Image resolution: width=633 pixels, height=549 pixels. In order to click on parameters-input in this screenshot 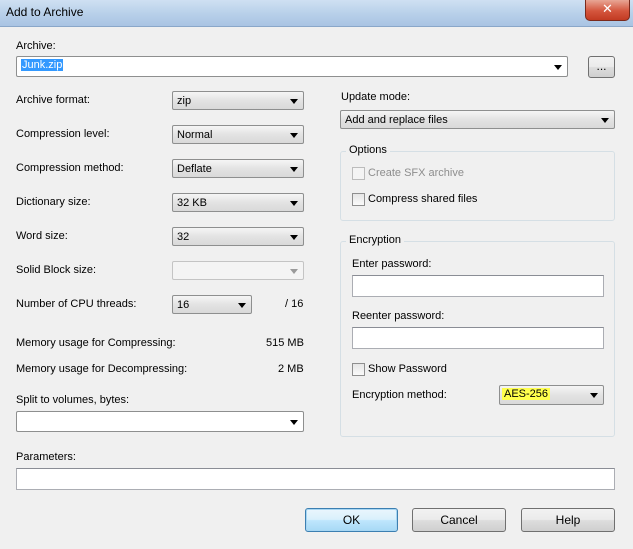, I will do `click(315, 479)`.